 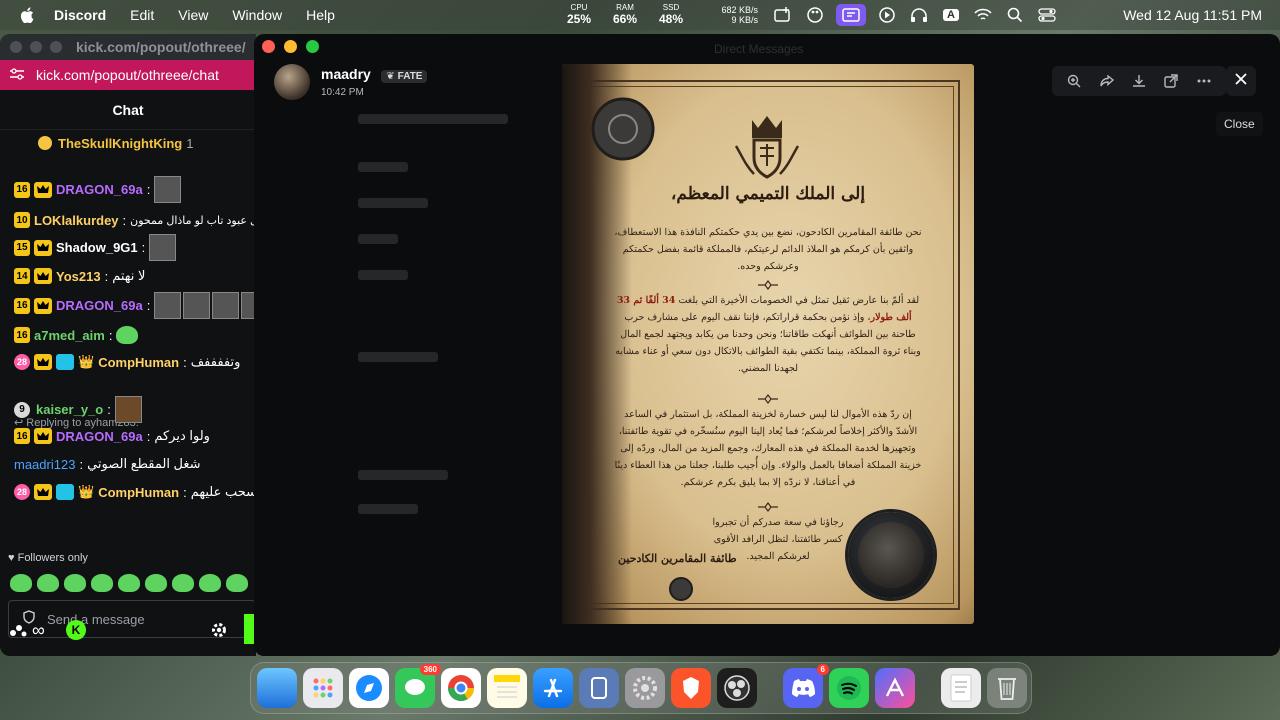 What do you see at coordinates (919, 15) in the screenshot?
I see `headphones-tray-icon` at bounding box center [919, 15].